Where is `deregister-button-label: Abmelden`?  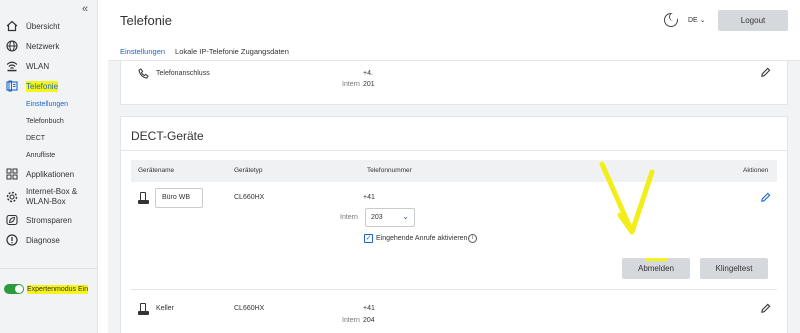
deregister-button-label: Abmelden is located at coordinates (656, 268).